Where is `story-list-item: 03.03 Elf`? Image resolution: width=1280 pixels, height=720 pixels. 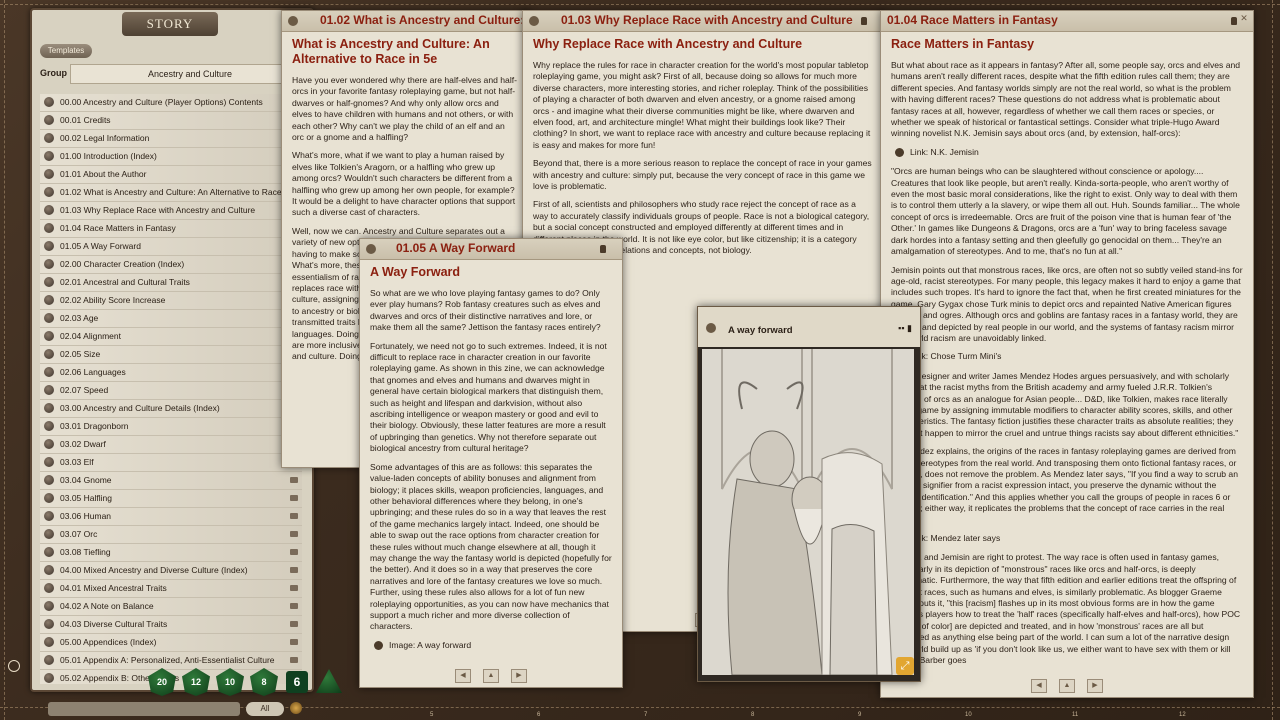 story-list-item: 03.03 Elf is located at coordinates (171, 463).